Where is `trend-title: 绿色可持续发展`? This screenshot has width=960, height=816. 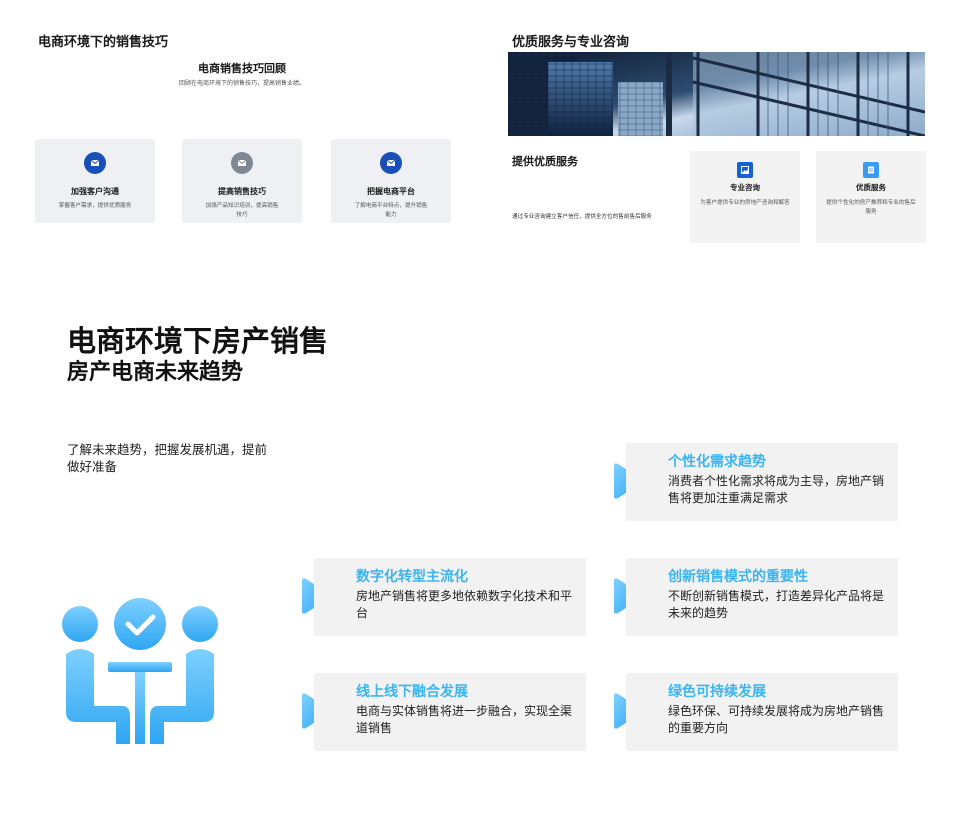 trend-title: 绿色可持续发展 is located at coordinates (717, 692).